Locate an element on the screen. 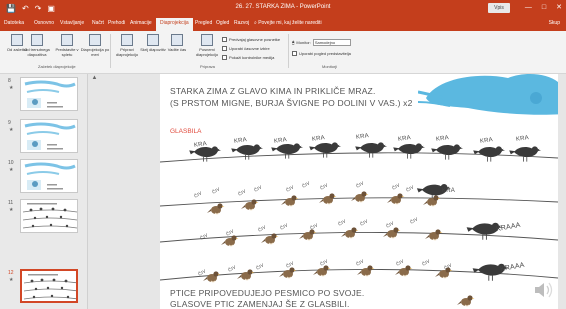 The image size is (566, 309). present-online-label: Predstavite v spletu is located at coordinates (67, 52).